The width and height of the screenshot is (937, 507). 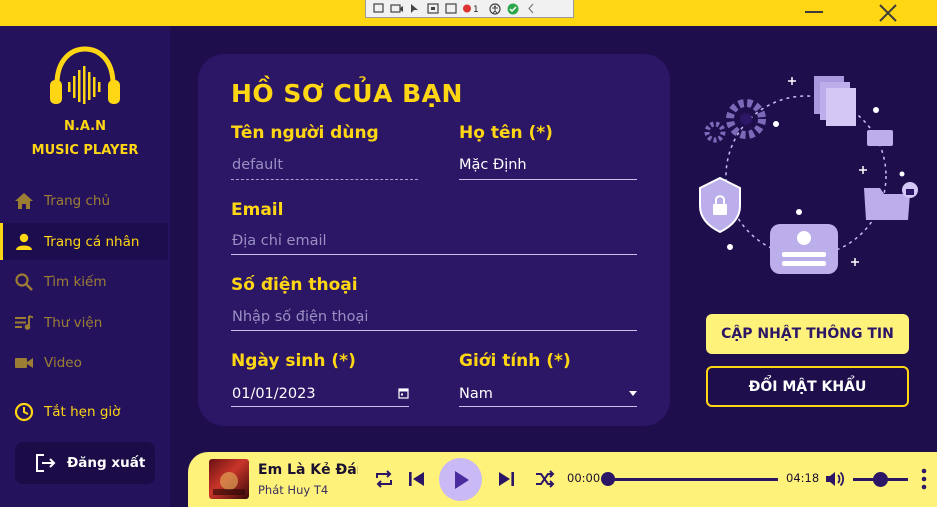 What do you see at coordinates (24, 412) in the screenshot?
I see `clock-icon` at bounding box center [24, 412].